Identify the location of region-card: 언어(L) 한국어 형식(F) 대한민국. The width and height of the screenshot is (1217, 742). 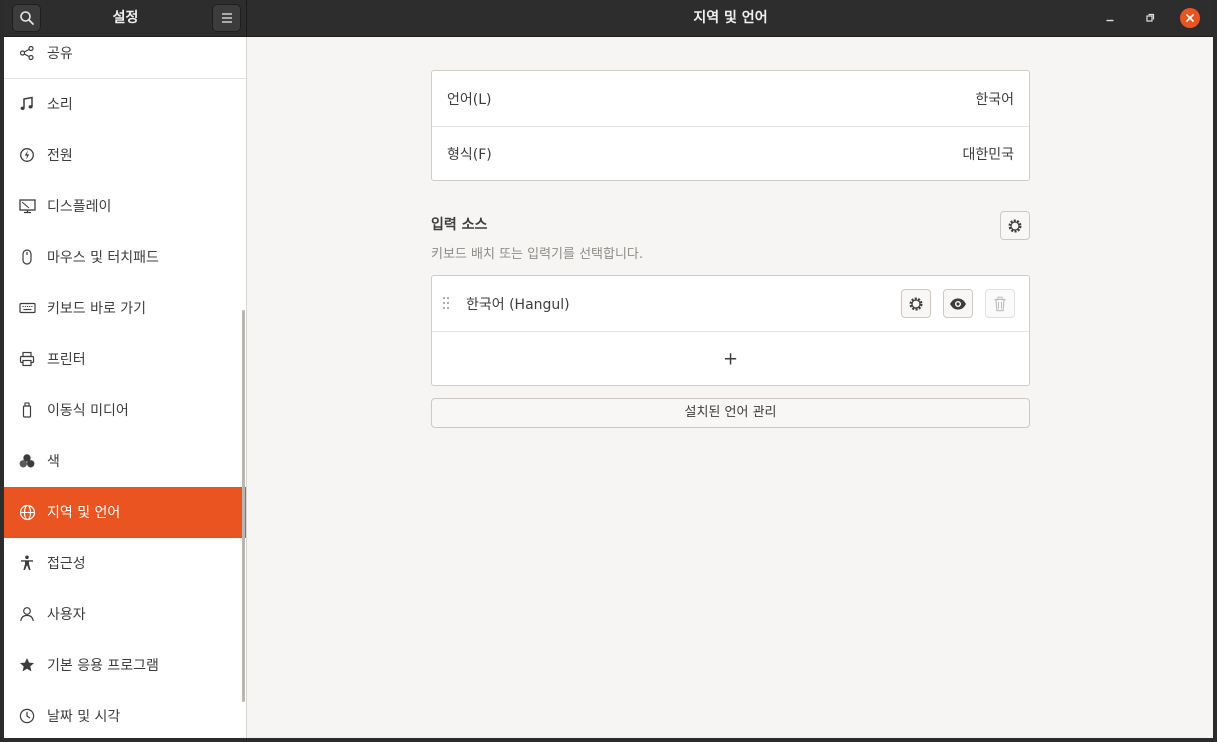
(730, 125).